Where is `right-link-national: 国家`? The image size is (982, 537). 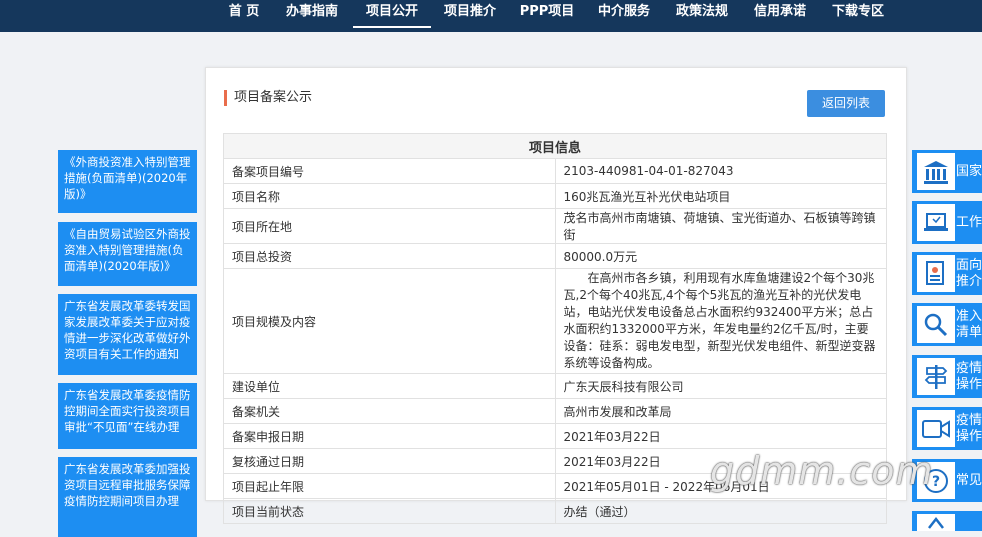 right-link-national: 国家 is located at coordinates (947, 171).